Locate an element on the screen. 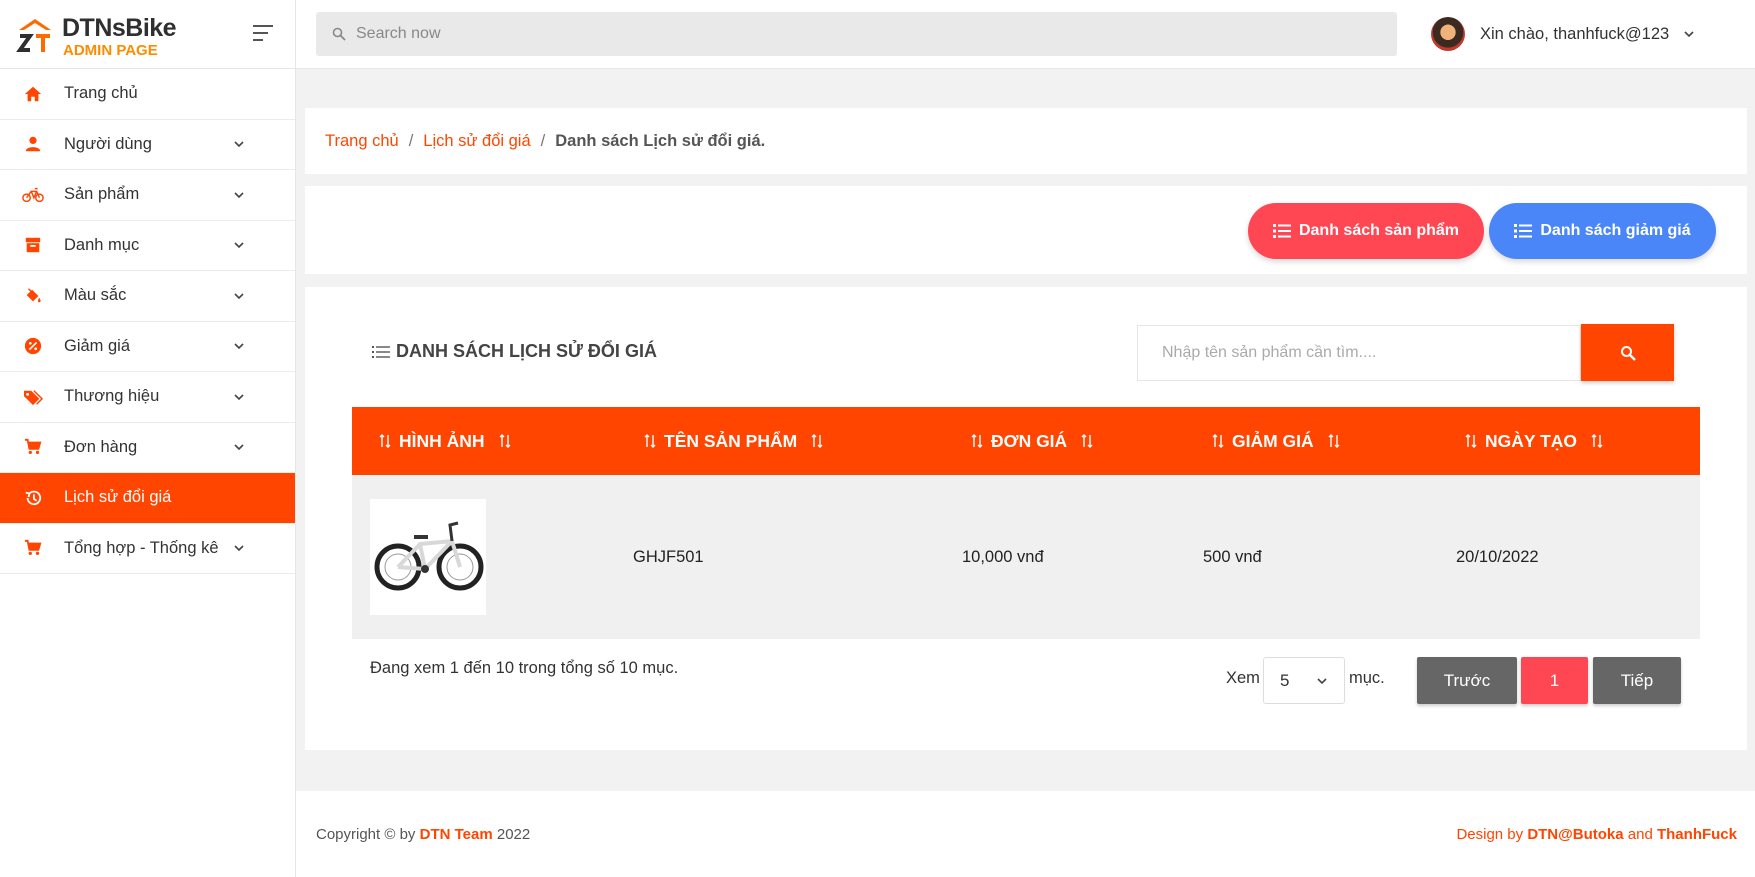 This screenshot has width=1755, height=877. sidebar-item-home: Trang chủ is located at coordinates (147, 94).